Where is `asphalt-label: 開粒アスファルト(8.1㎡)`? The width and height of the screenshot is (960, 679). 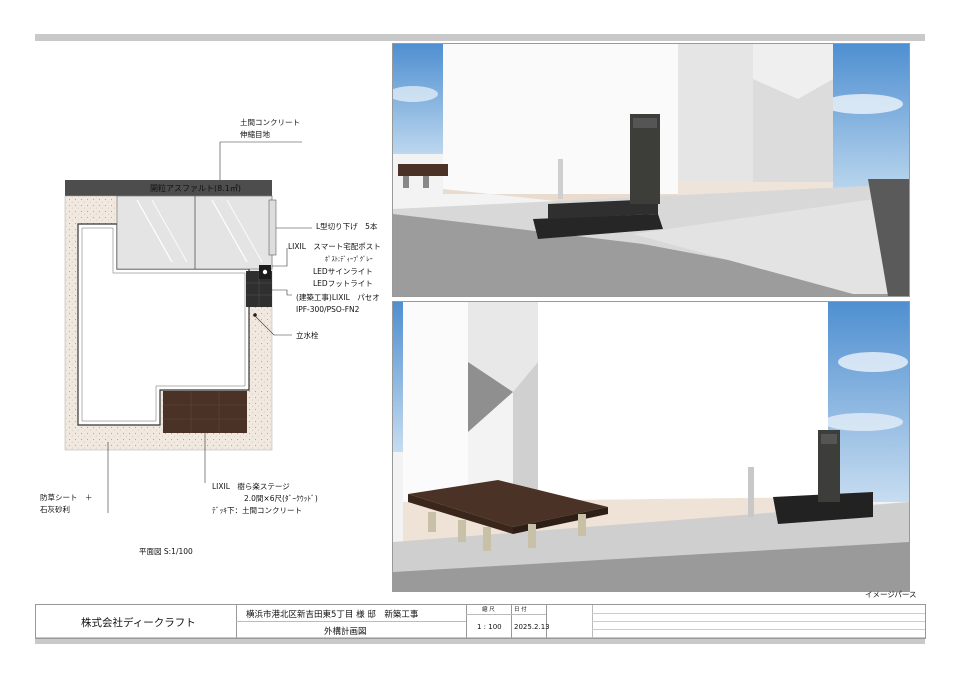 asphalt-label: 開粒アスファルト(8.1㎡) is located at coordinates (195, 188).